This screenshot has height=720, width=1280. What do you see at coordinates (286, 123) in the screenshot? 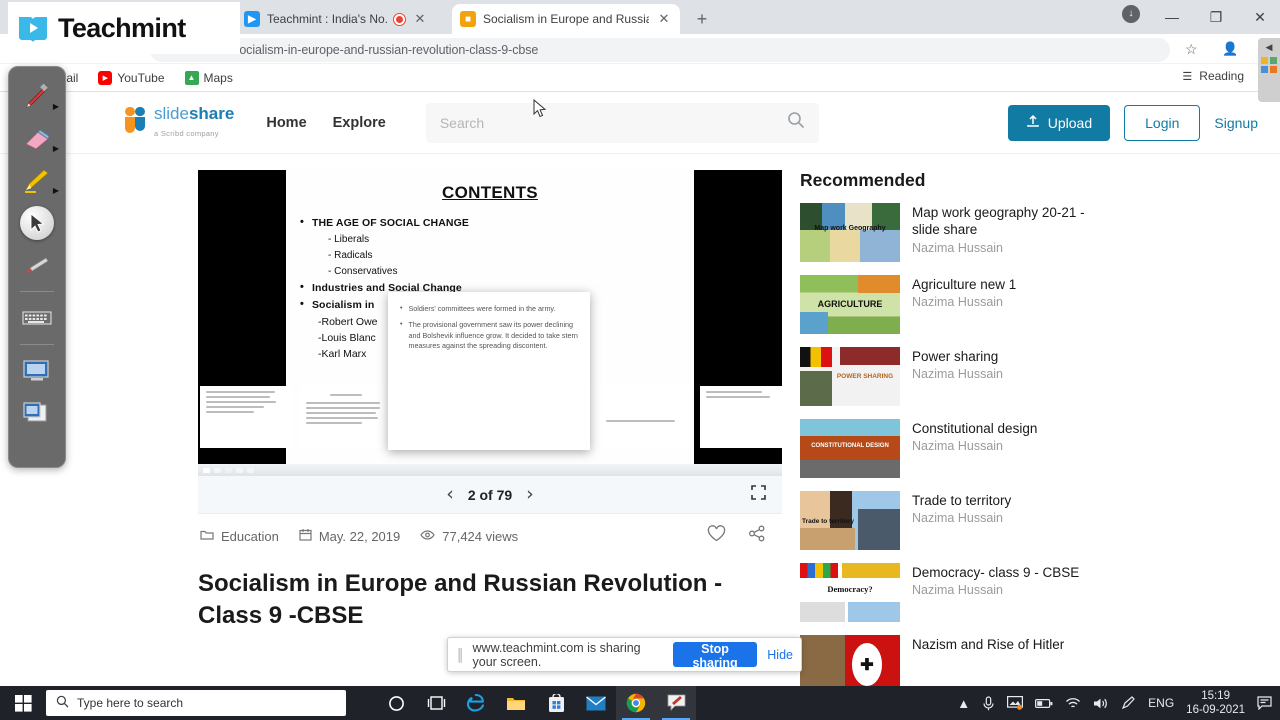
I see `nav-item-home: Home` at bounding box center [286, 123].